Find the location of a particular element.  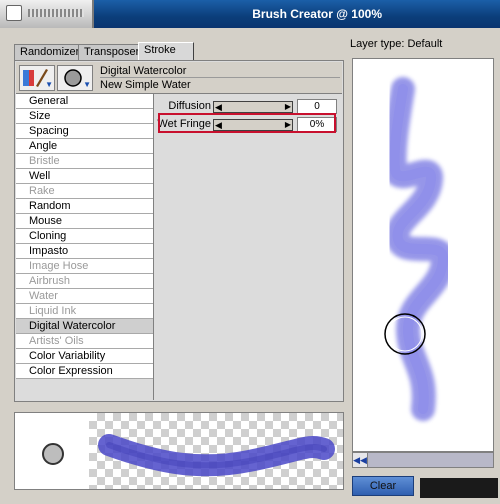

drag-grip is located at coordinates (56, 13).